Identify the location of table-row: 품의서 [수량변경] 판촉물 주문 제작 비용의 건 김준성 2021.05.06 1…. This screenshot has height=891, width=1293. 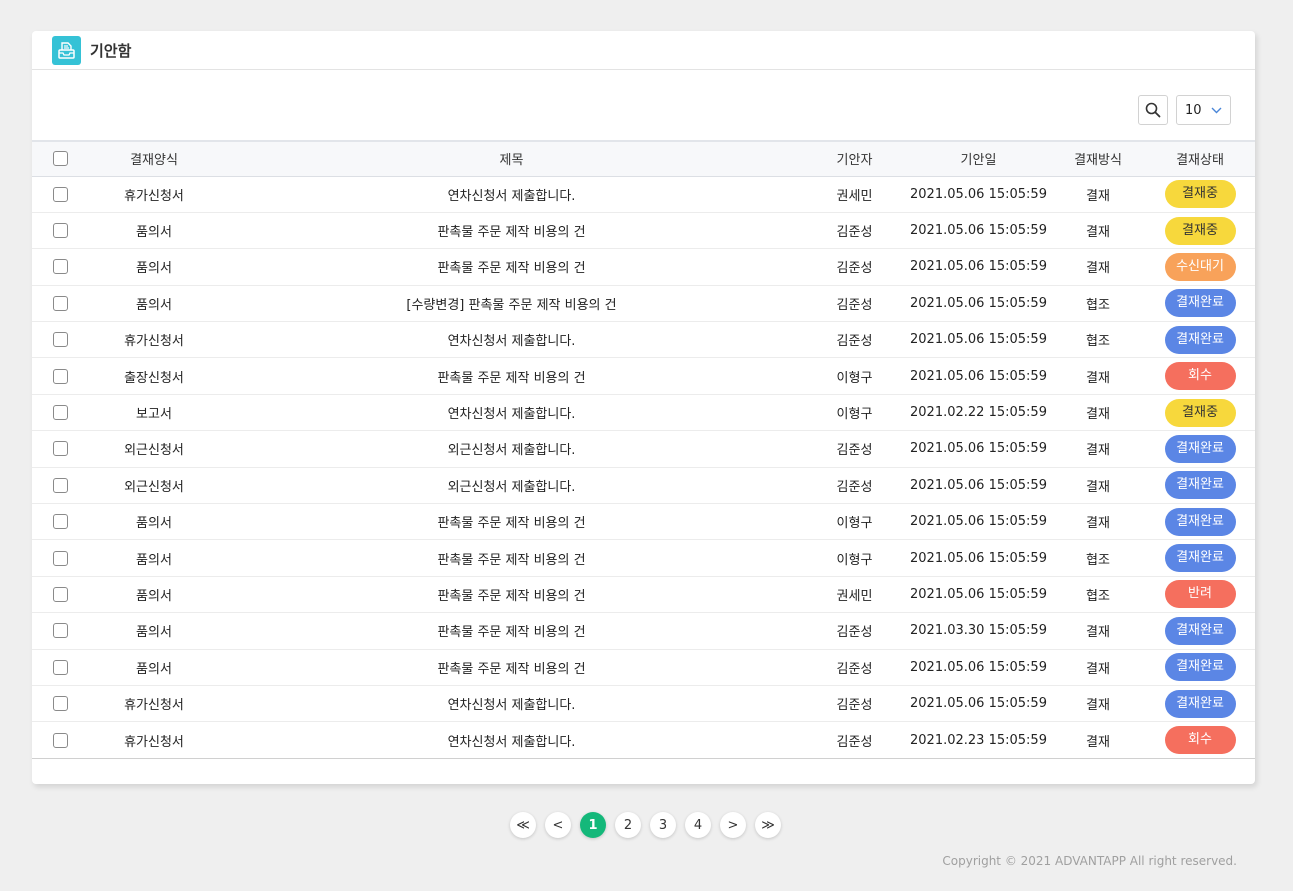
(643, 303).